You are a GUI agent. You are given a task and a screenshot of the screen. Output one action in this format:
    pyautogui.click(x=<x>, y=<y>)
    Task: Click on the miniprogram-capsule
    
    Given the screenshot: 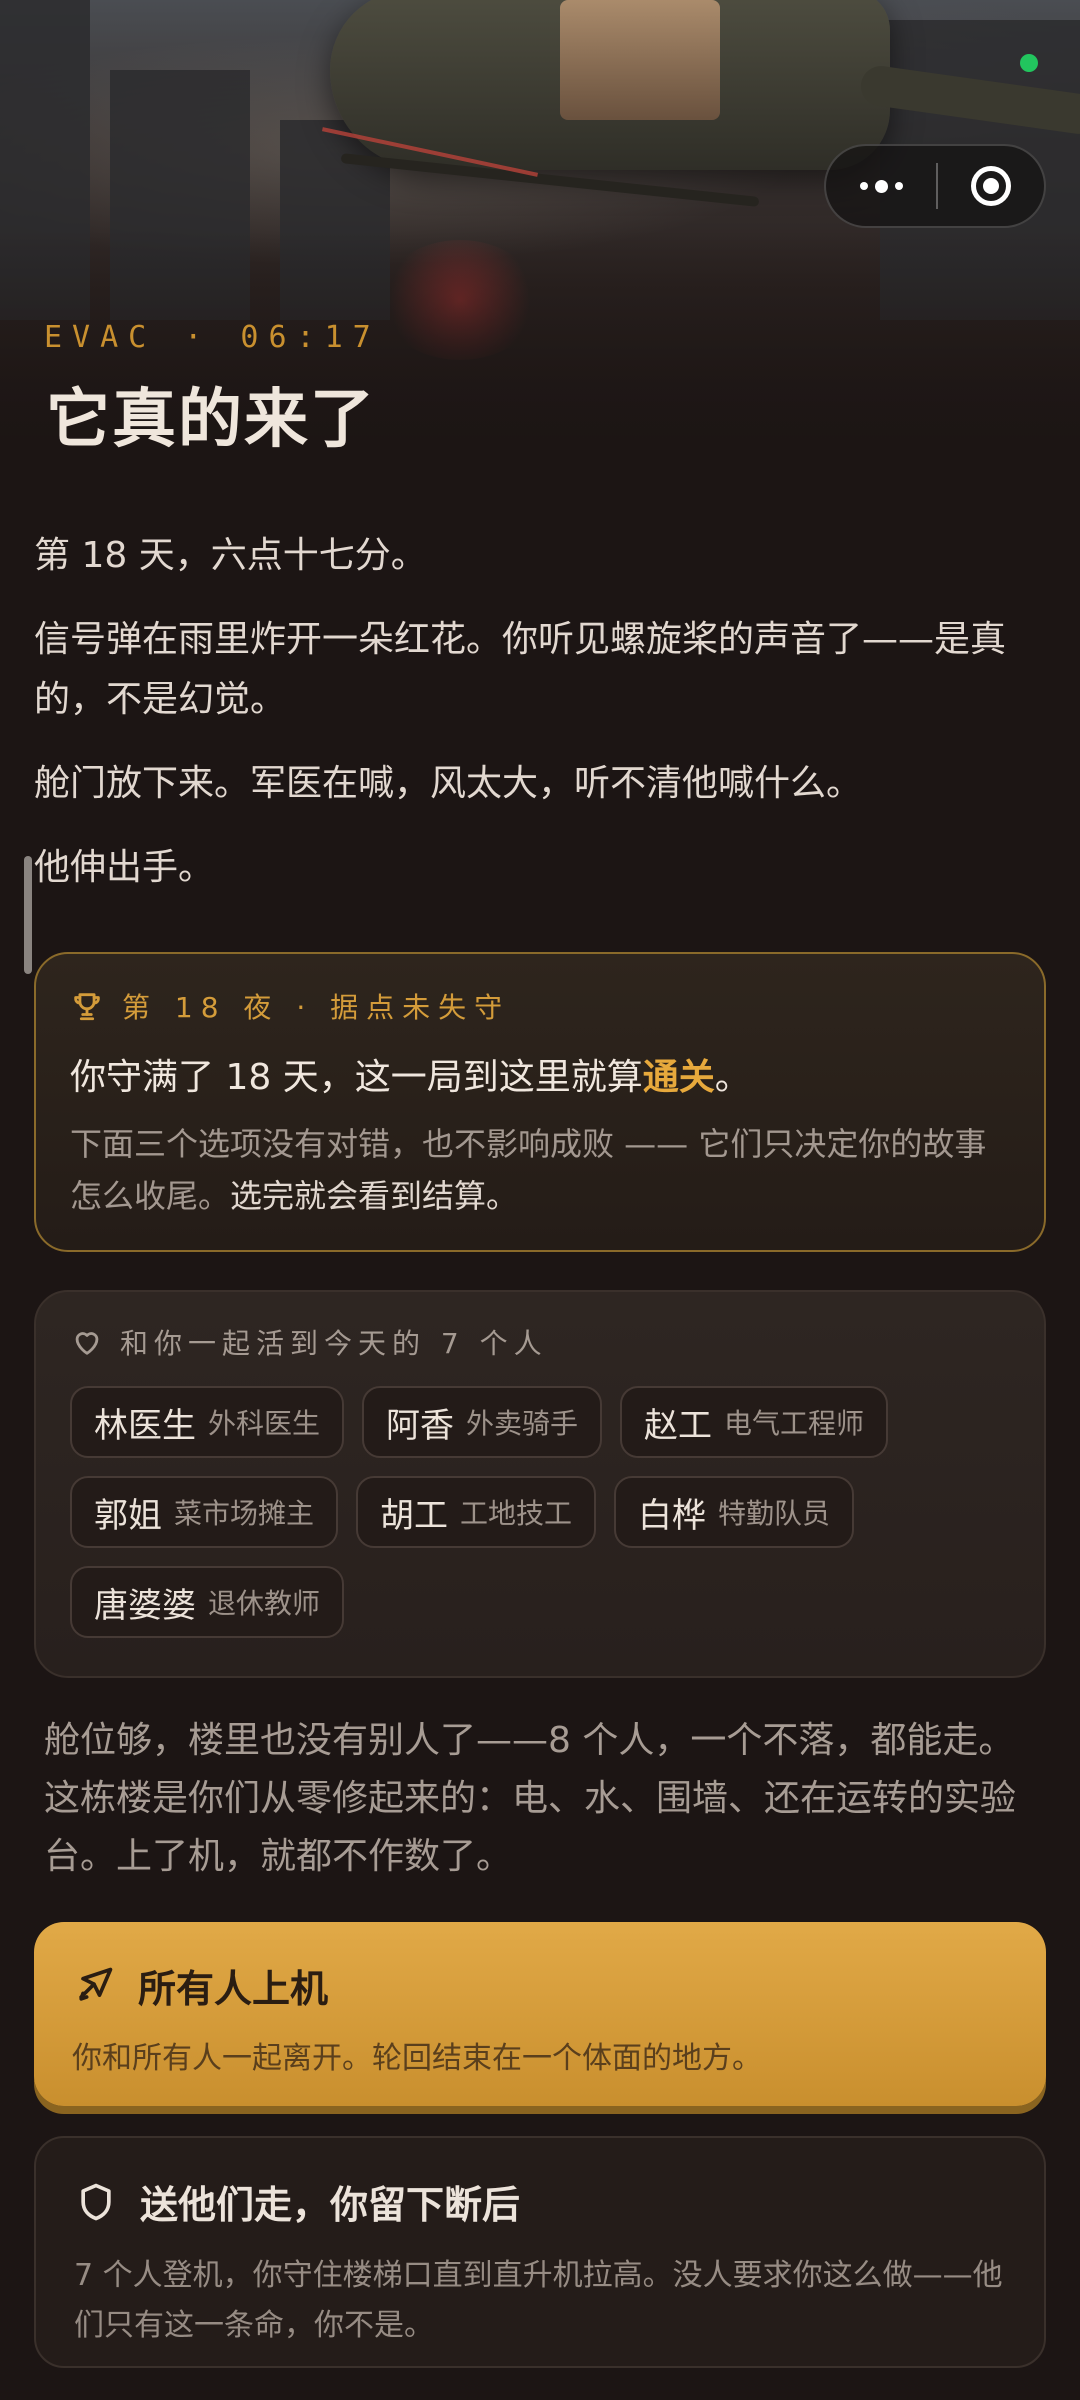 What is the action you would take?
    pyautogui.click(x=935, y=186)
    